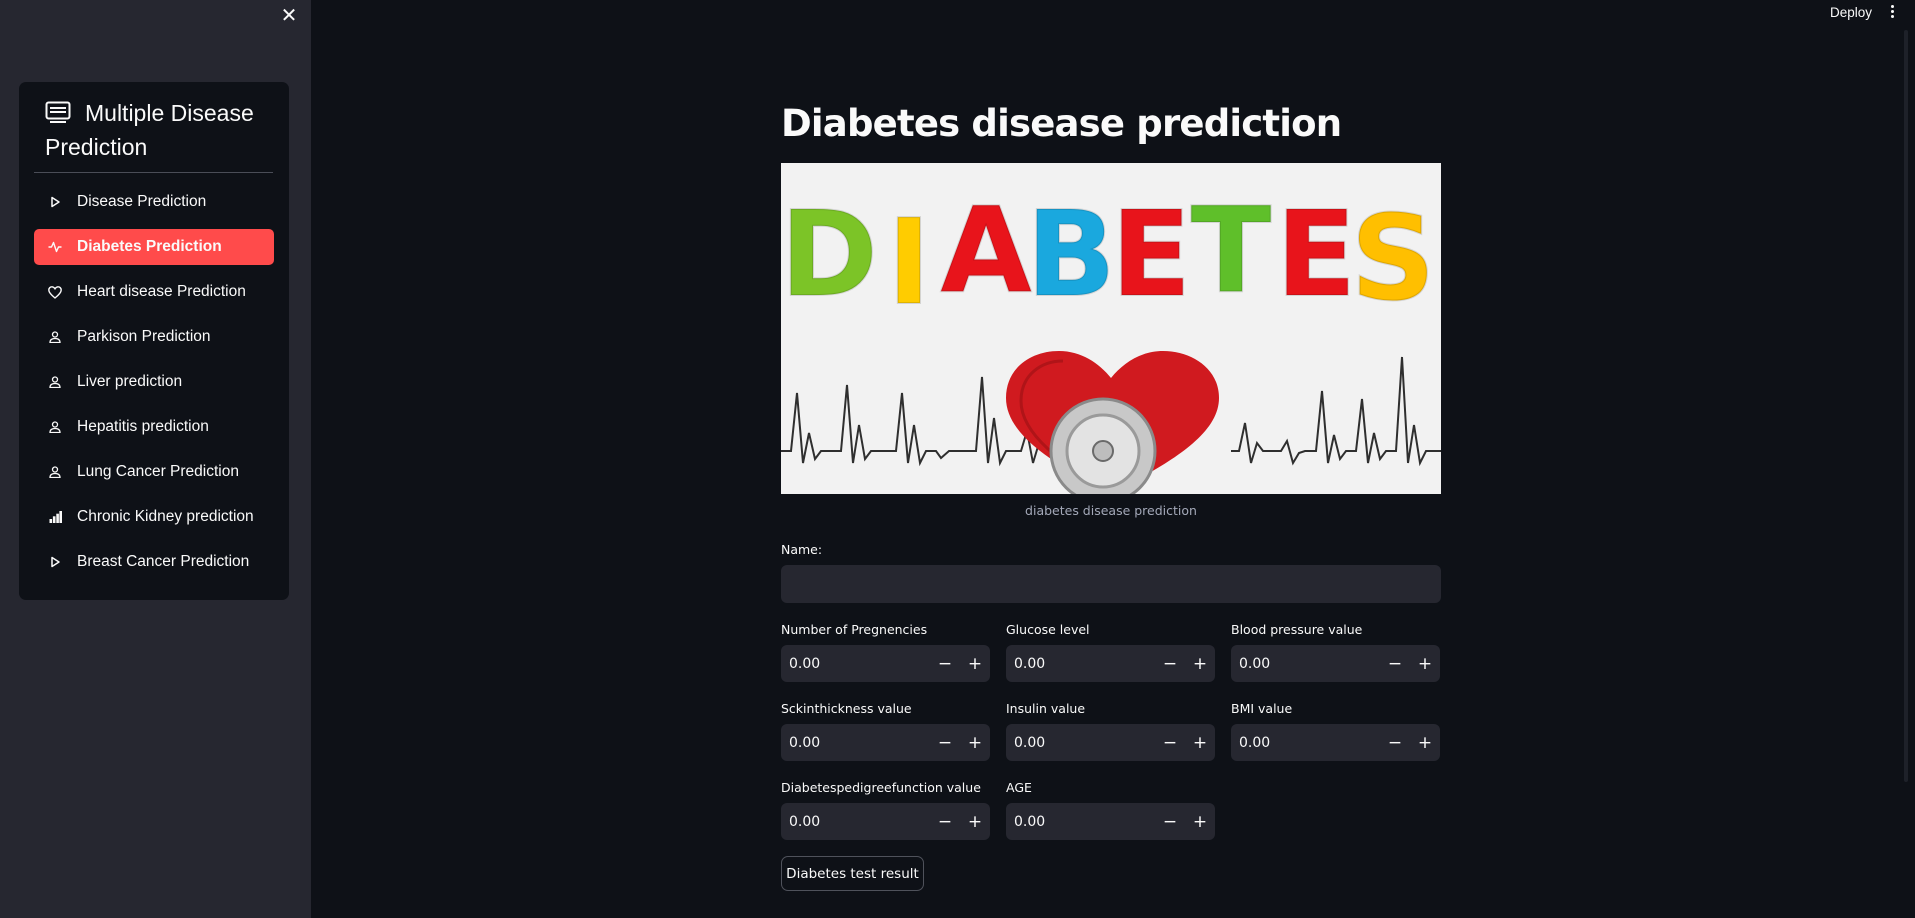  What do you see at coordinates (1305, 742) in the screenshot?
I see `bmi-value` at bounding box center [1305, 742].